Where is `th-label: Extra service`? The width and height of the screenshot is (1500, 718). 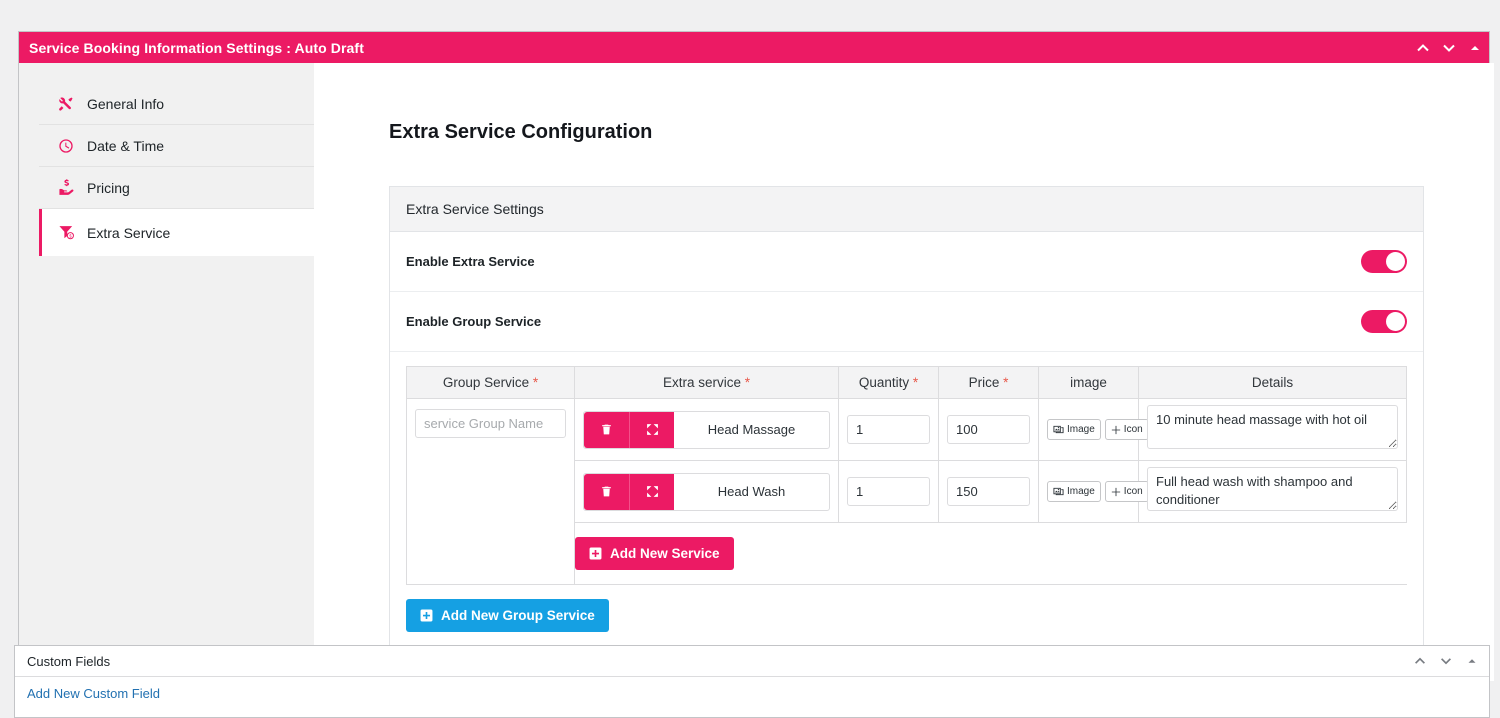
th-label: Extra service is located at coordinates (701, 382).